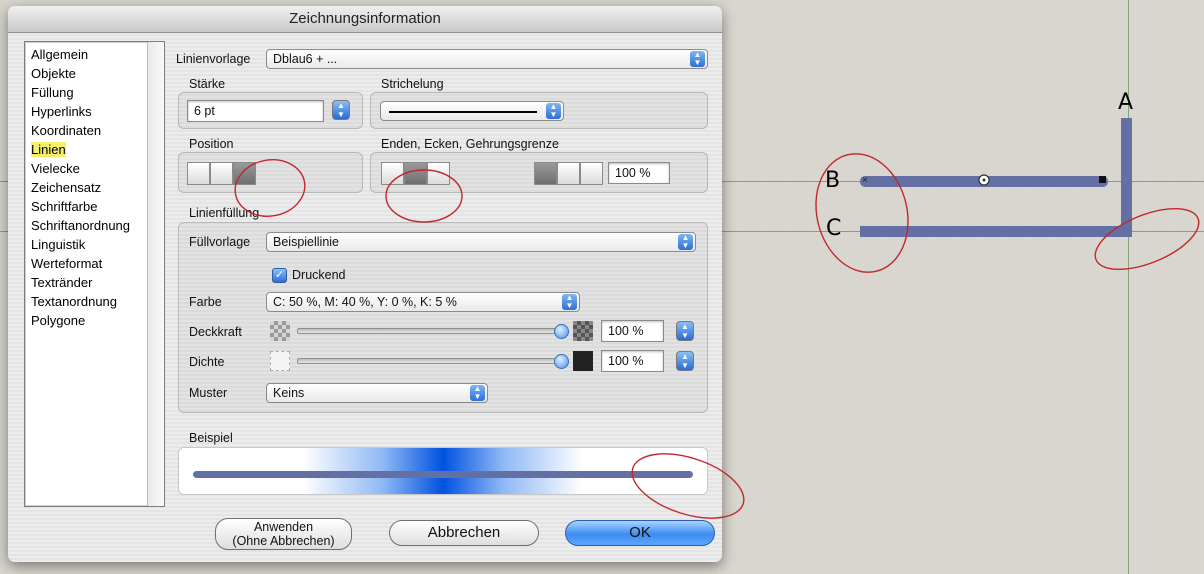  What do you see at coordinates (207, 84) in the screenshot?
I see `width-label: Stärke` at bounding box center [207, 84].